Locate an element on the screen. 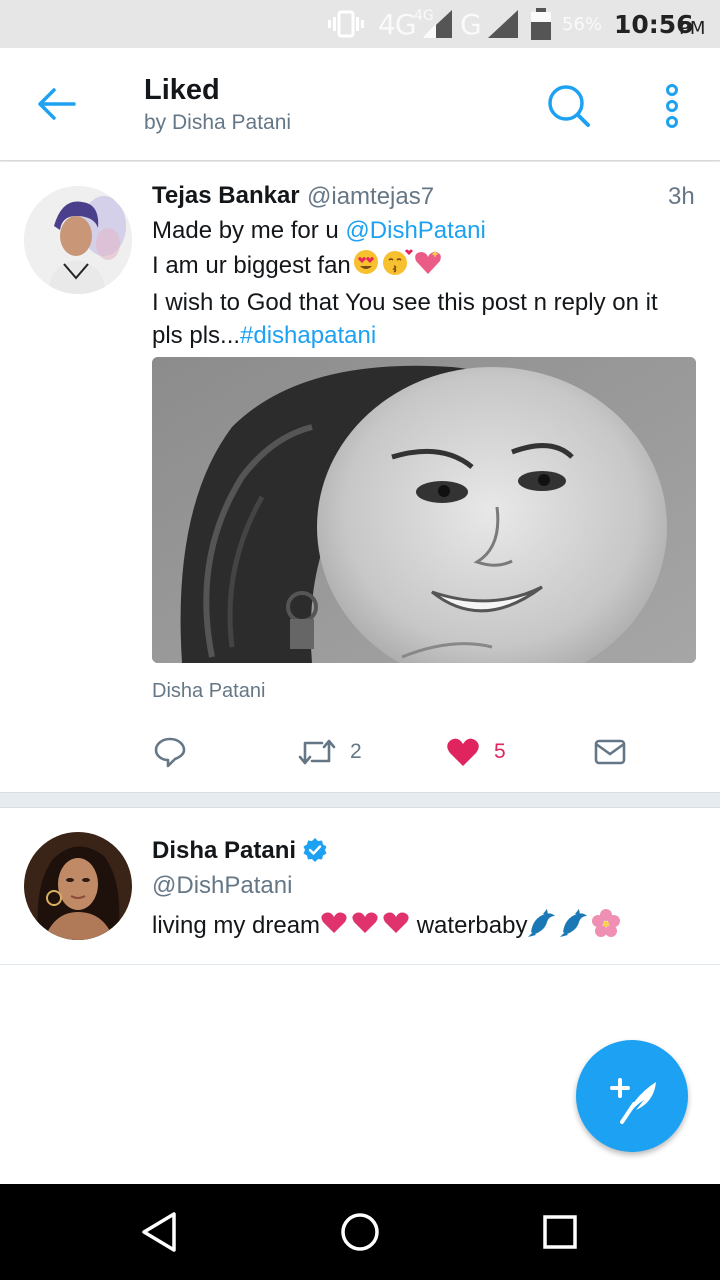  system-home-button is located at coordinates (360, 1232).